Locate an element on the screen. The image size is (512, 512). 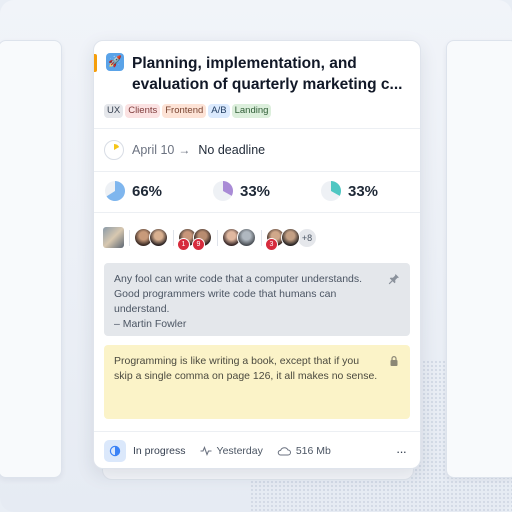
assignee-groups: 1 9 3 +8 is located at coordinates (210, 239).